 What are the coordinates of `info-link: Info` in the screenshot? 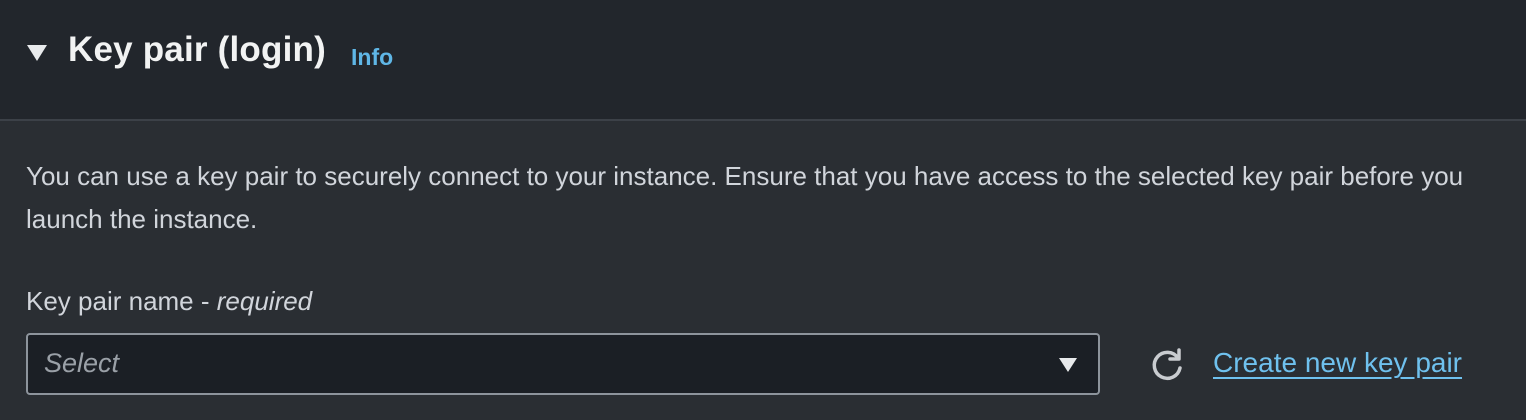 It's located at (372, 57).